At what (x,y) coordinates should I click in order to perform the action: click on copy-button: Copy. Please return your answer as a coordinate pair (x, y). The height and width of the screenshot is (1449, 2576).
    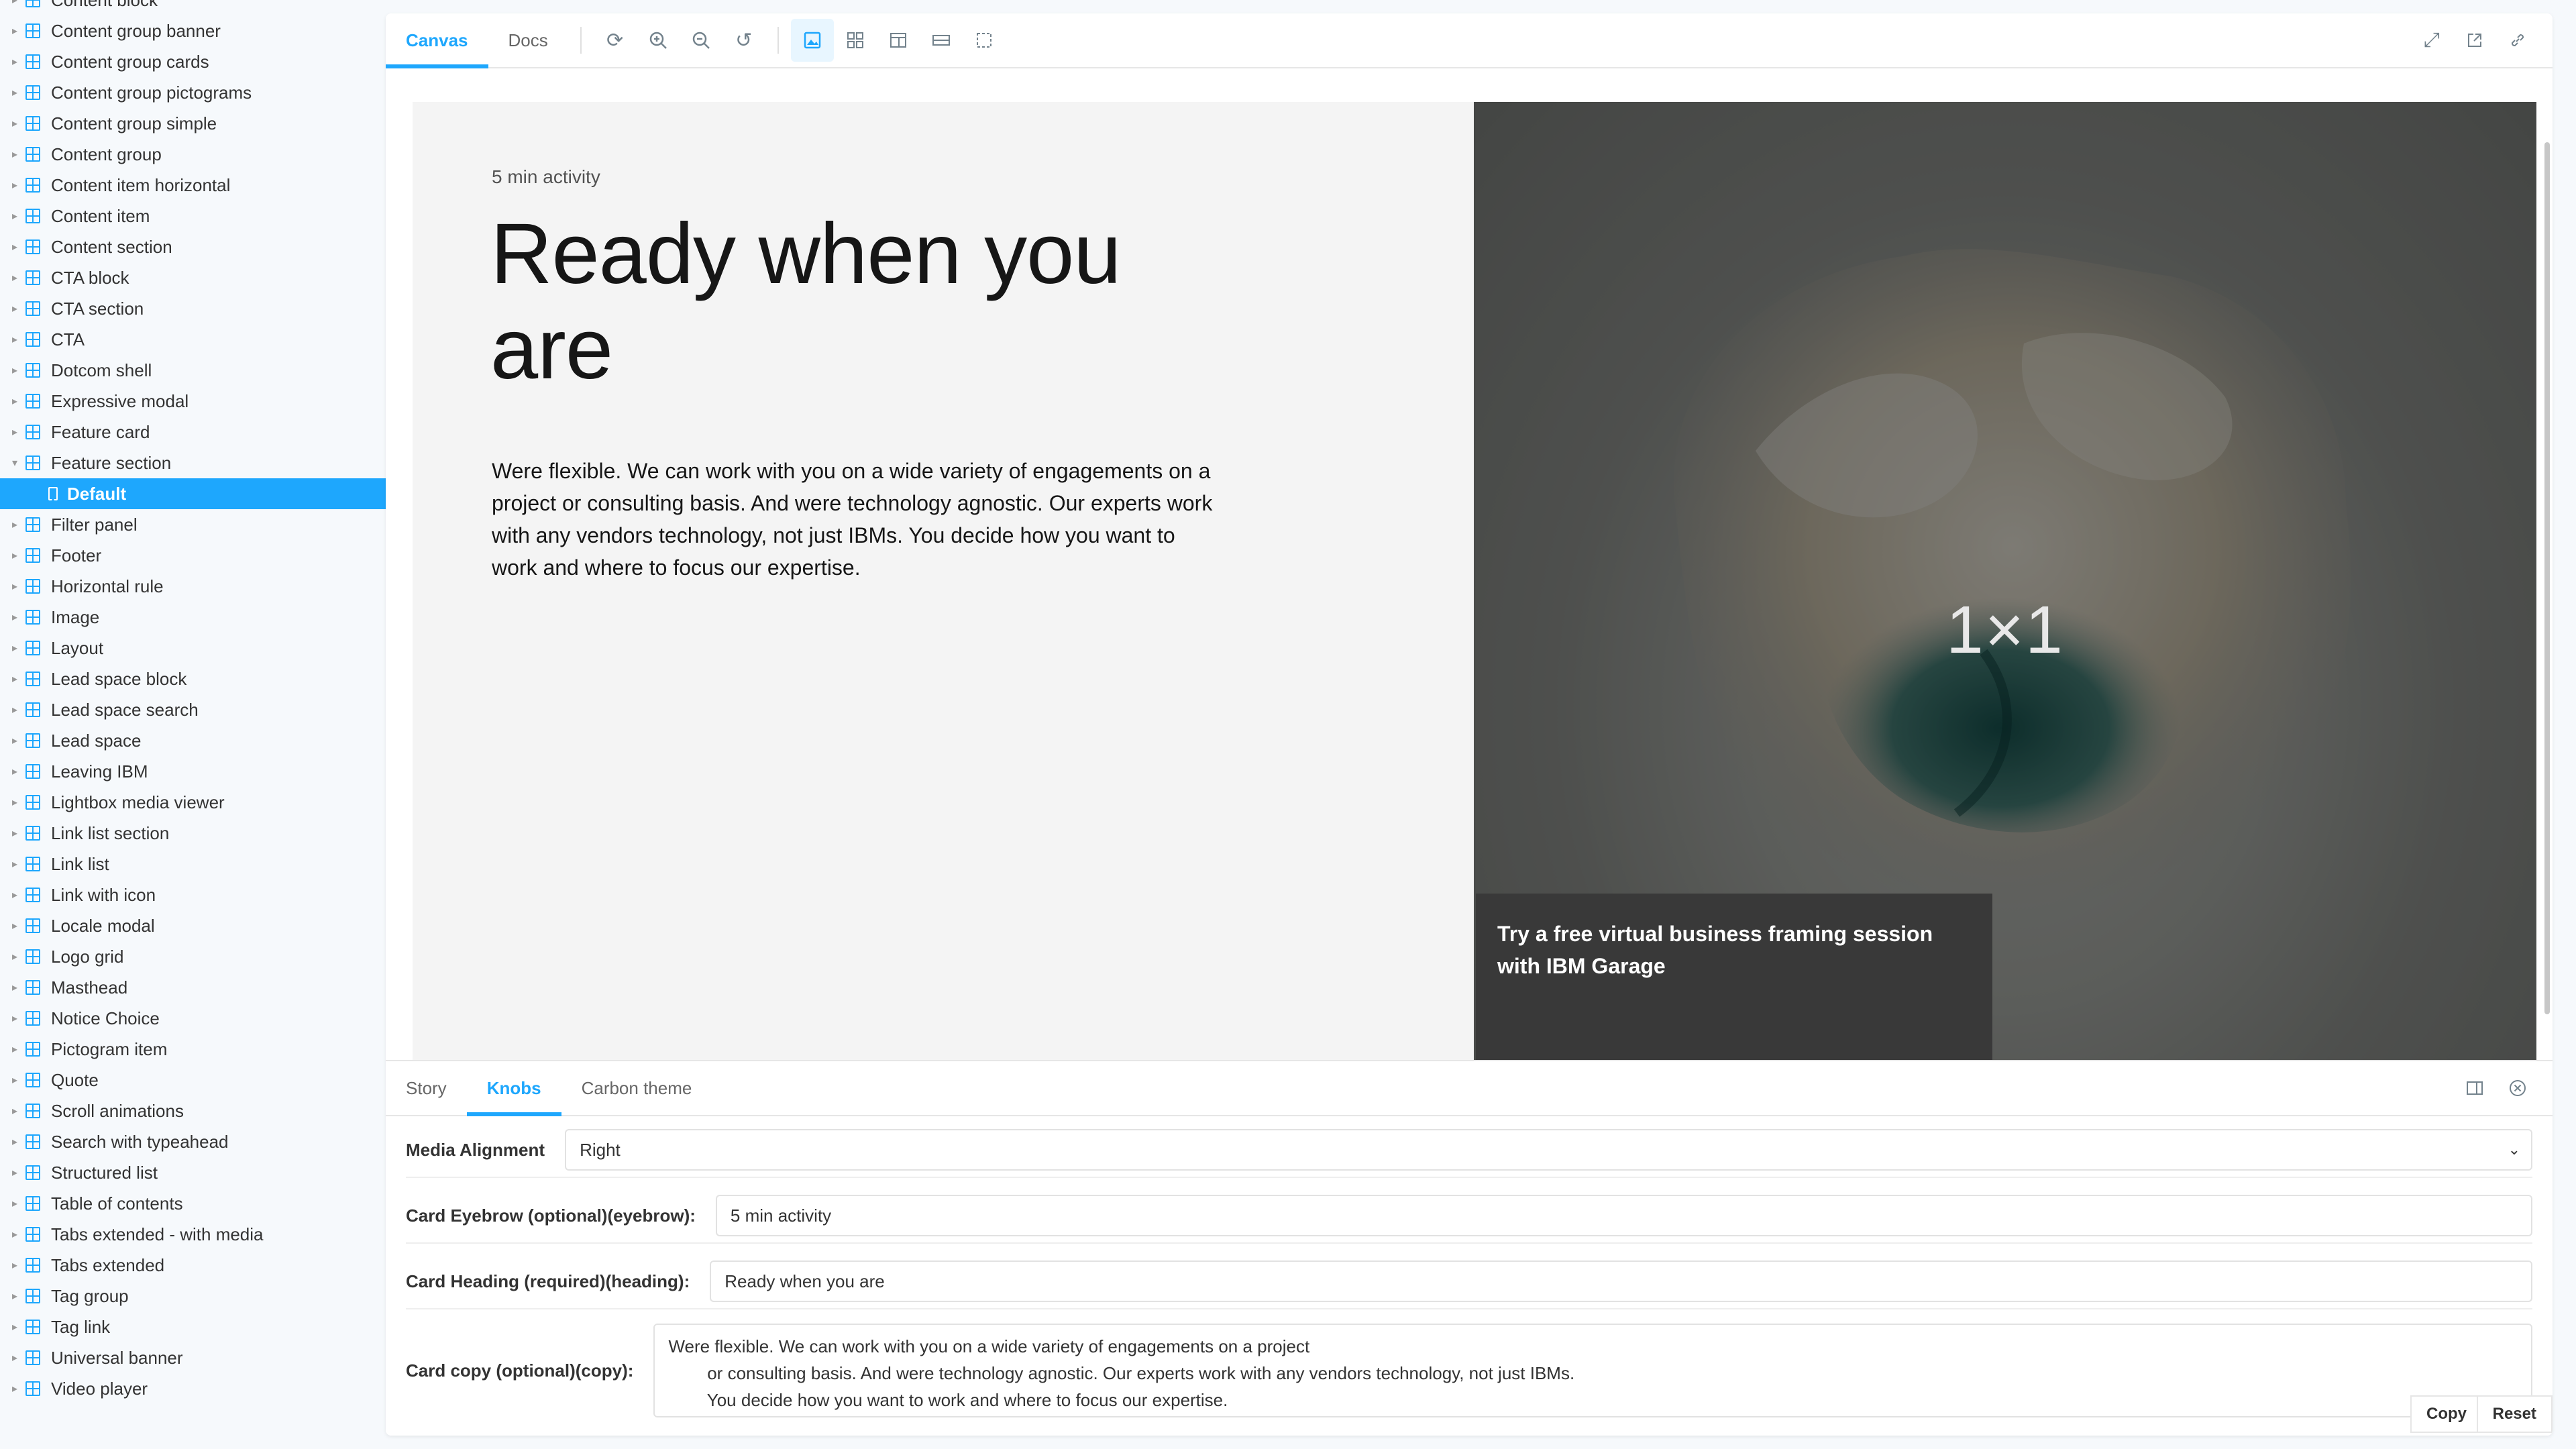
    Looking at the image, I should click on (2446, 1414).